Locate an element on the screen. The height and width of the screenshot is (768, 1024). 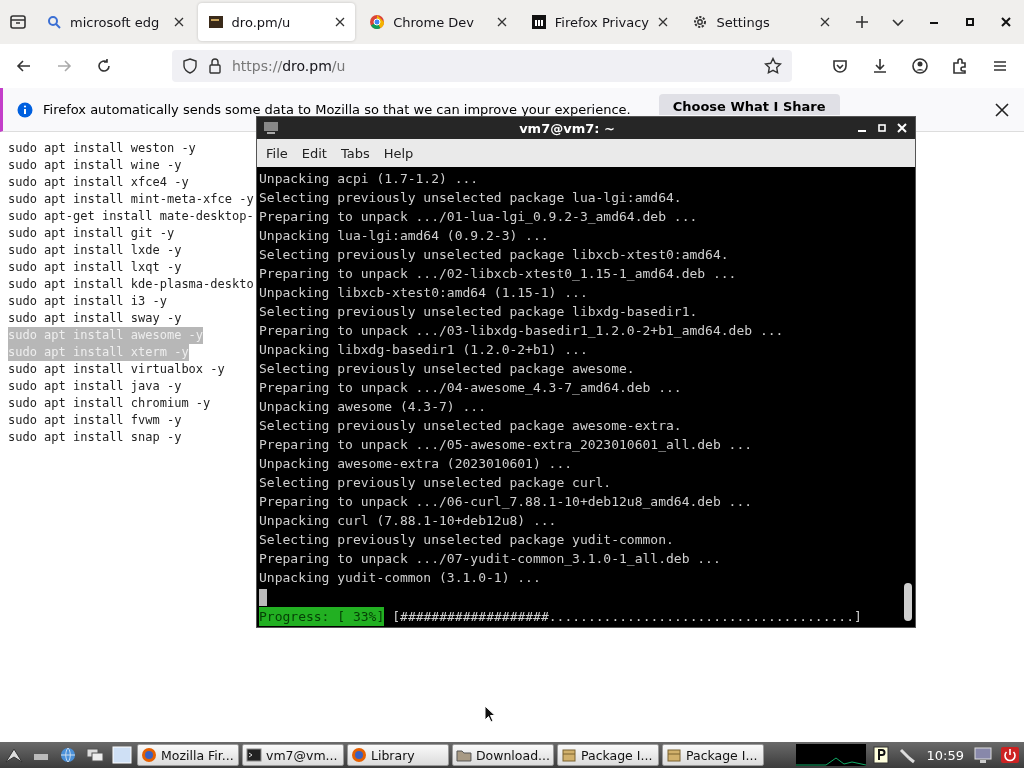
mouse-pointer-icon is located at coordinates (490, 714).